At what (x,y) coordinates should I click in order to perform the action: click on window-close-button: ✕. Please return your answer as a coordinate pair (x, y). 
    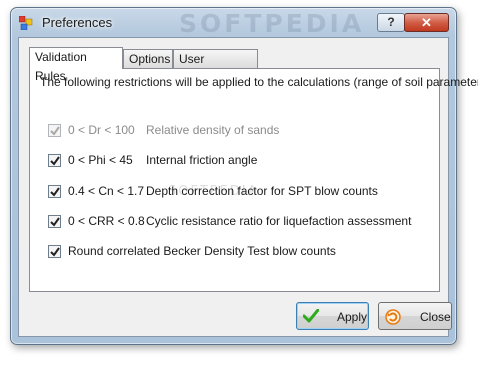
    Looking at the image, I should click on (426, 22).